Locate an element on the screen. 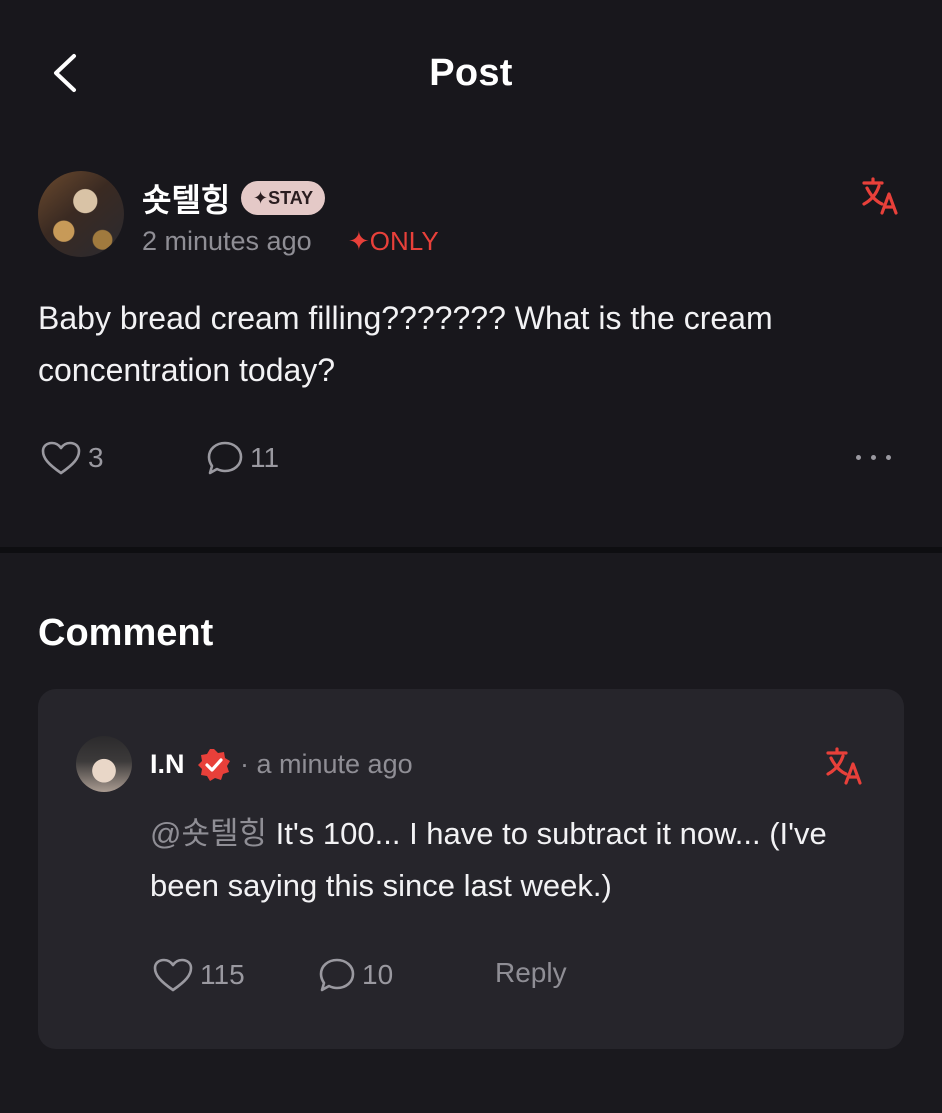  verified-icon is located at coordinates (214, 765).